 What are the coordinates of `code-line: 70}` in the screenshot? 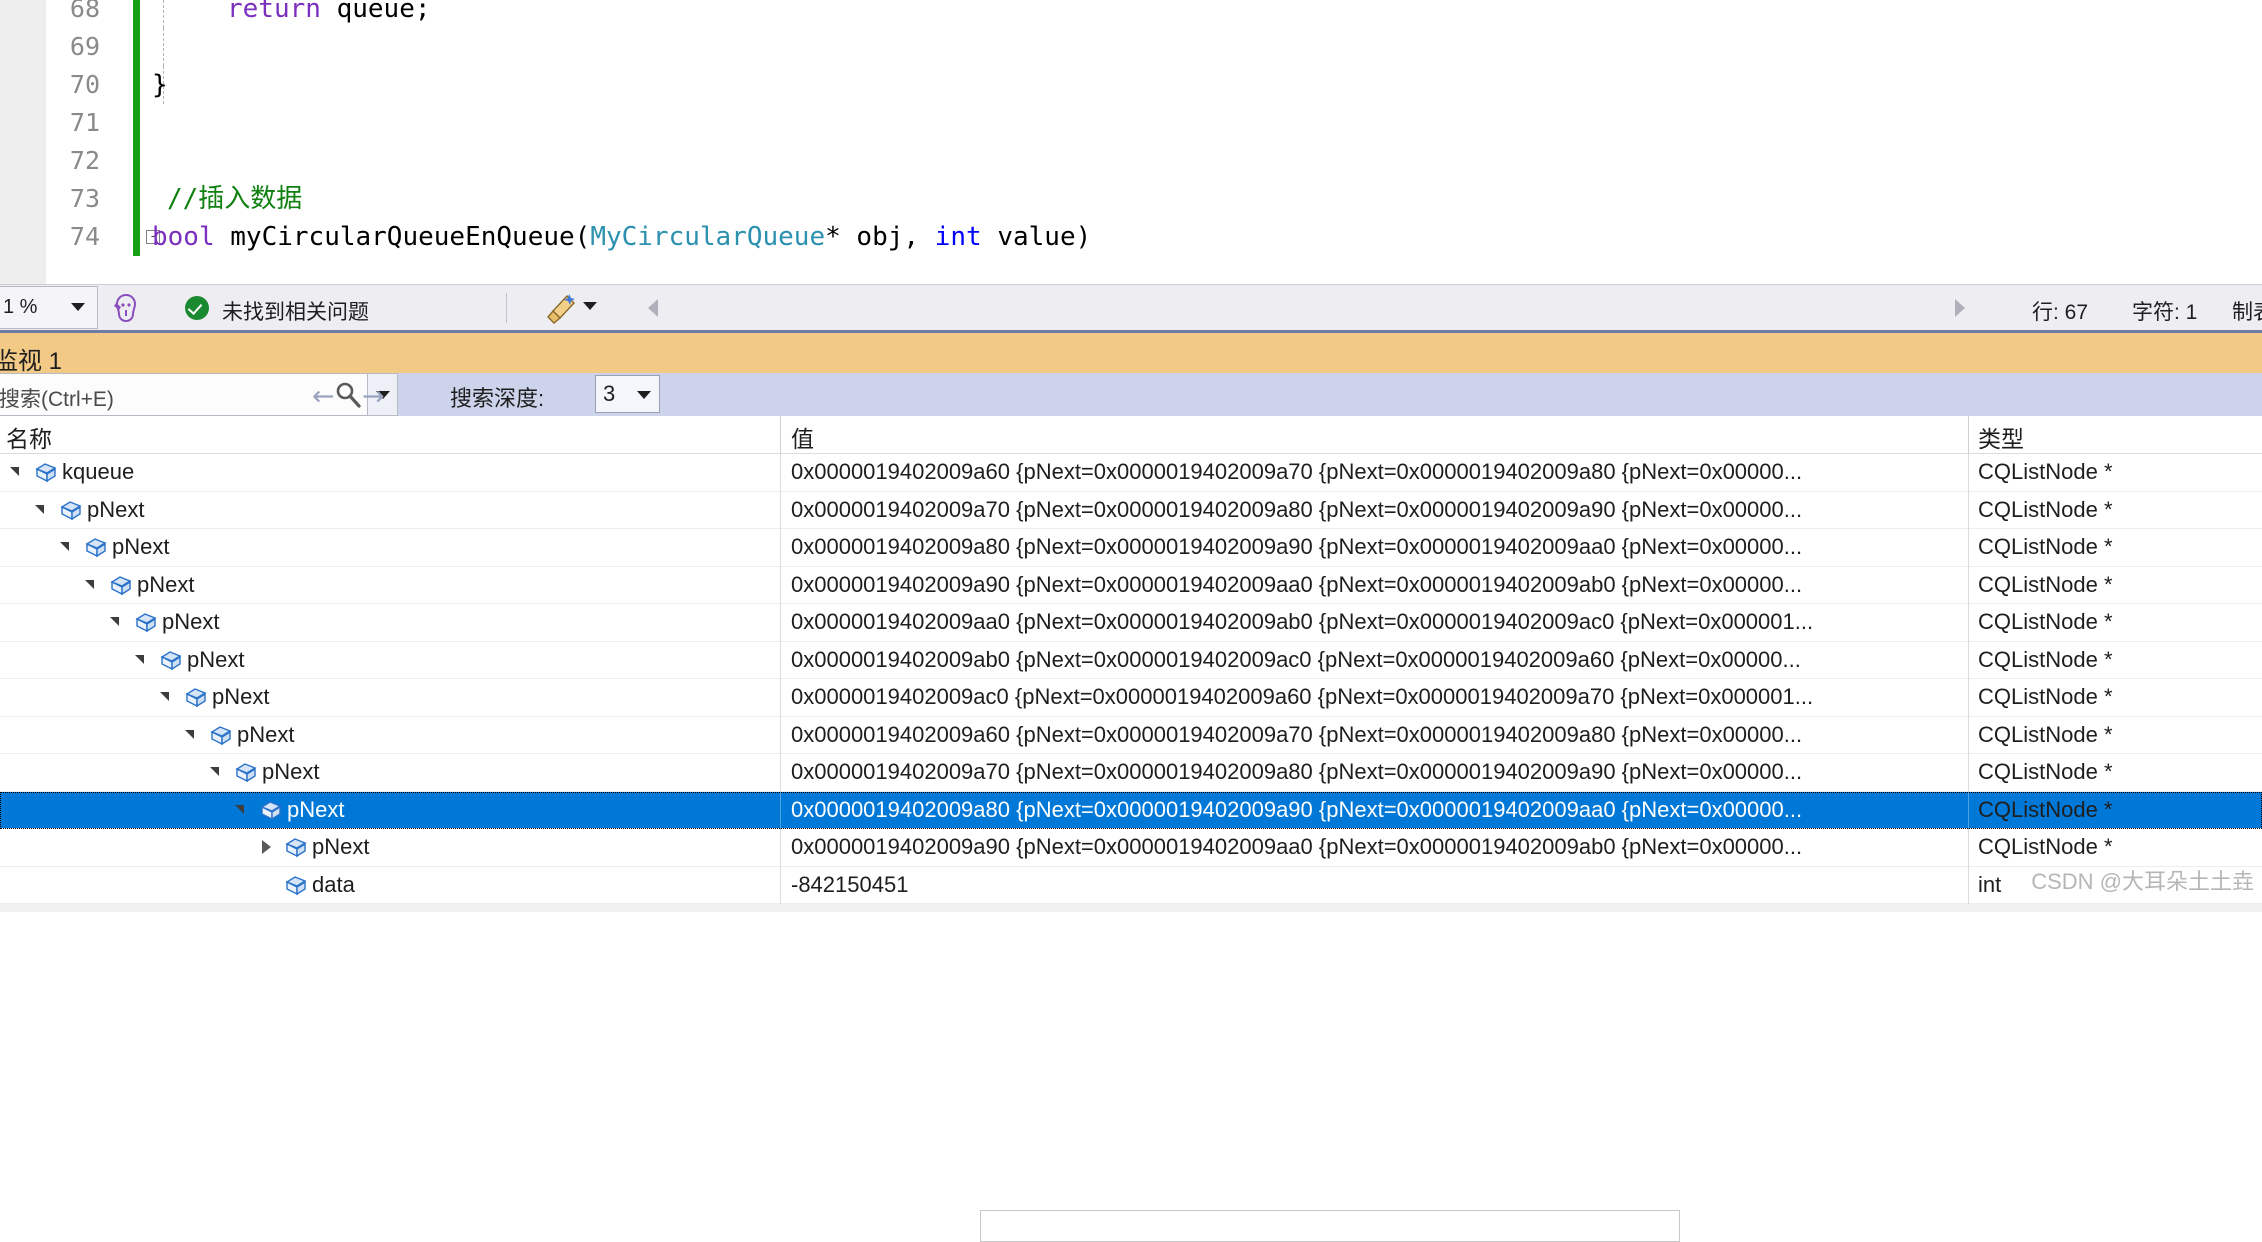 It's located at (1131, 85).